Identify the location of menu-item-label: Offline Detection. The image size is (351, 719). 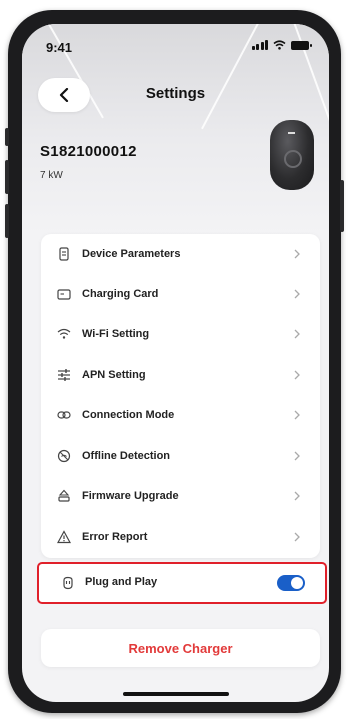
(126, 456).